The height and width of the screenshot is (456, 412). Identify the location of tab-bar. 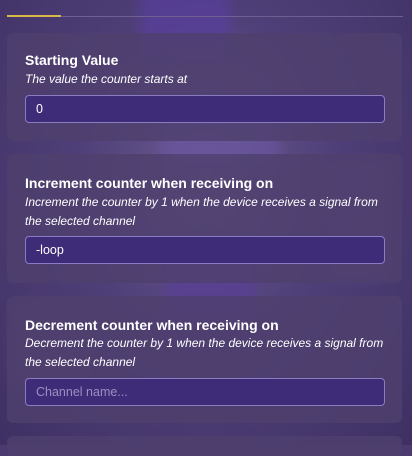
(206, 8).